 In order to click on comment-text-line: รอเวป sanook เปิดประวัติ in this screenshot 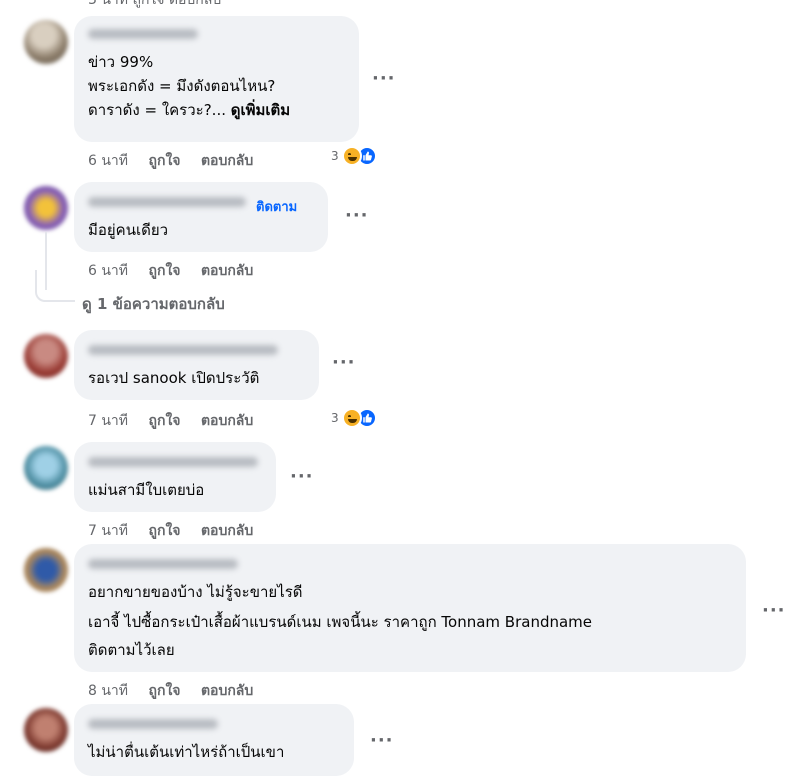, I will do `click(174, 378)`.